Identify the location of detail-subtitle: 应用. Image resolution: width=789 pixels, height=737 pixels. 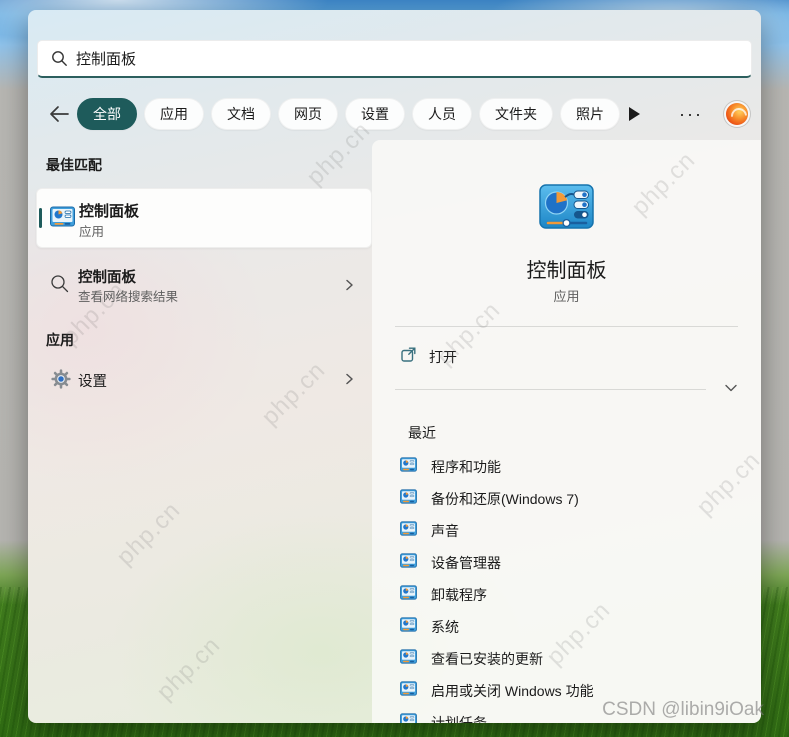
(566, 296).